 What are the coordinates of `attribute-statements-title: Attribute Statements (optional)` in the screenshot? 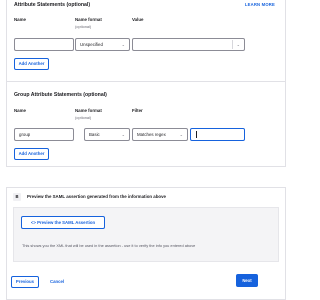 It's located at (52, 5).